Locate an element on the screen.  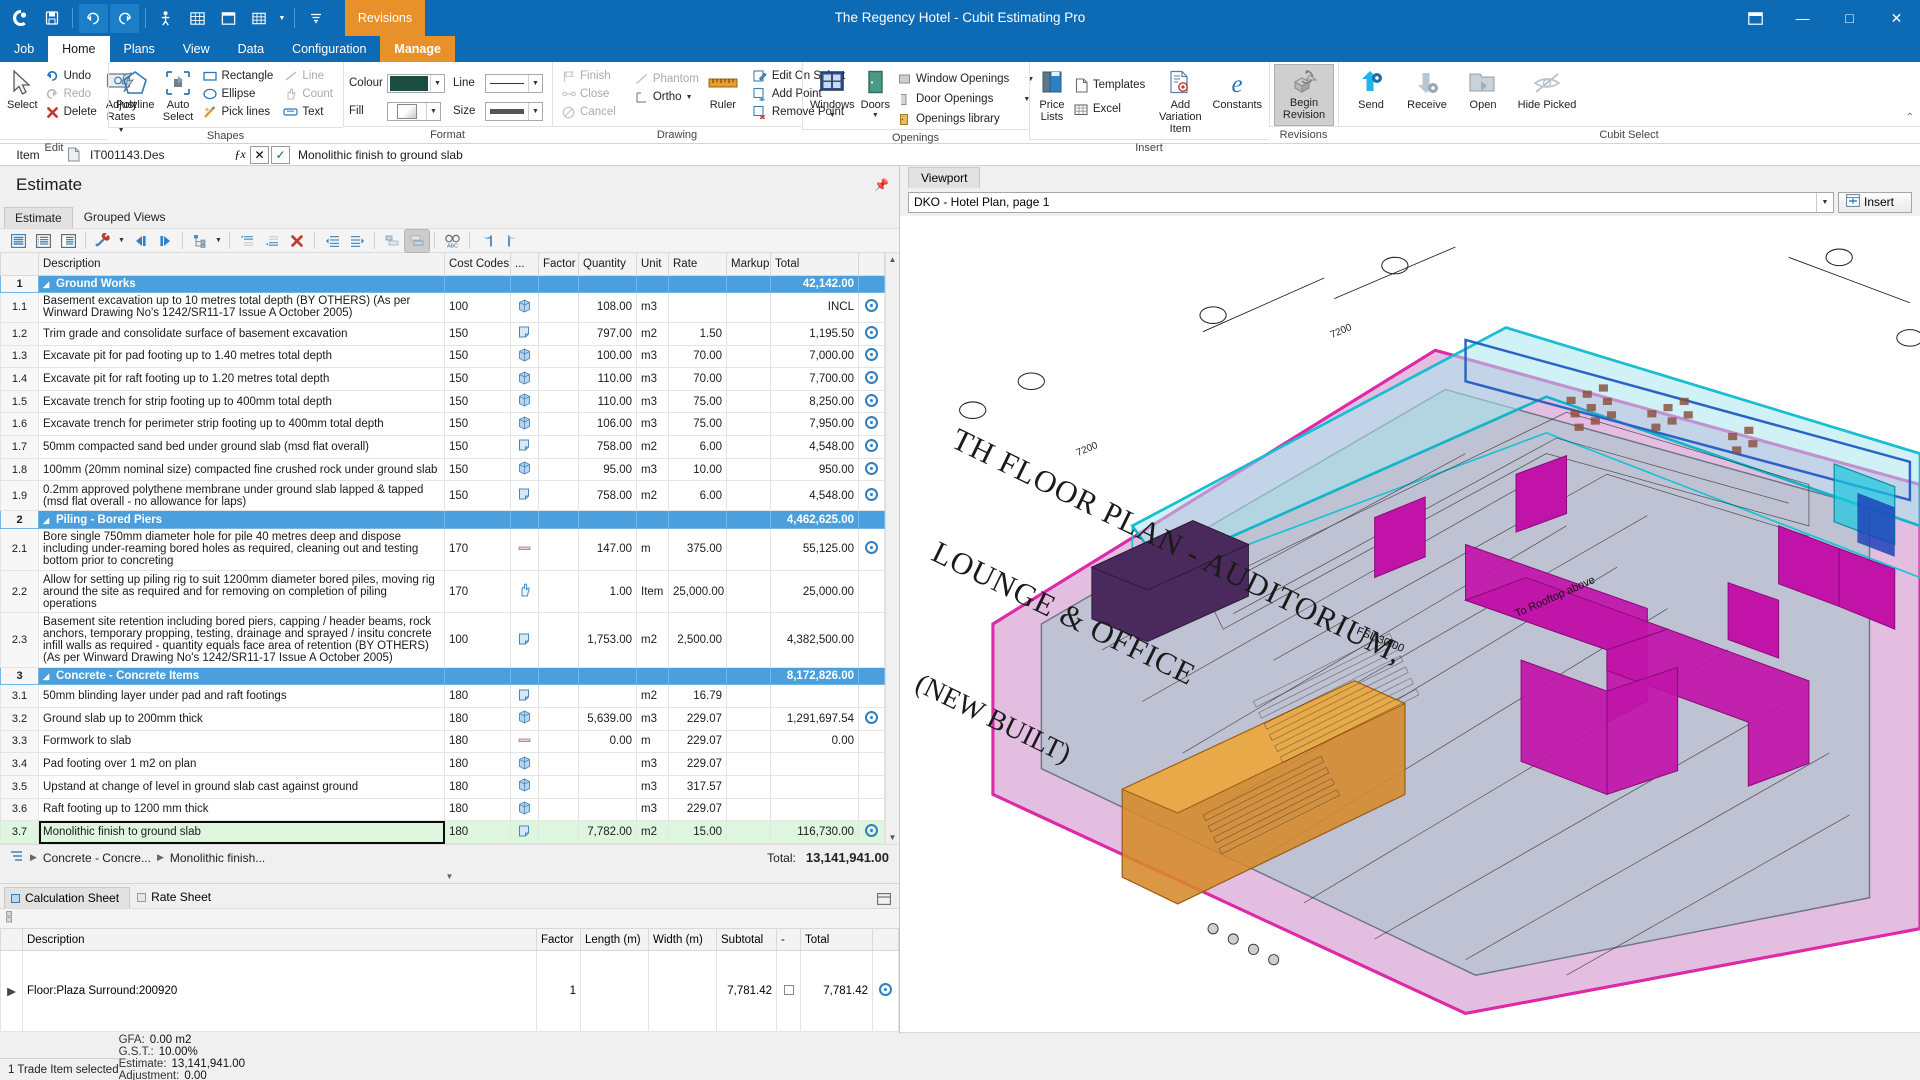
item-quantity: 5,639.00 is located at coordinates (607, 718).